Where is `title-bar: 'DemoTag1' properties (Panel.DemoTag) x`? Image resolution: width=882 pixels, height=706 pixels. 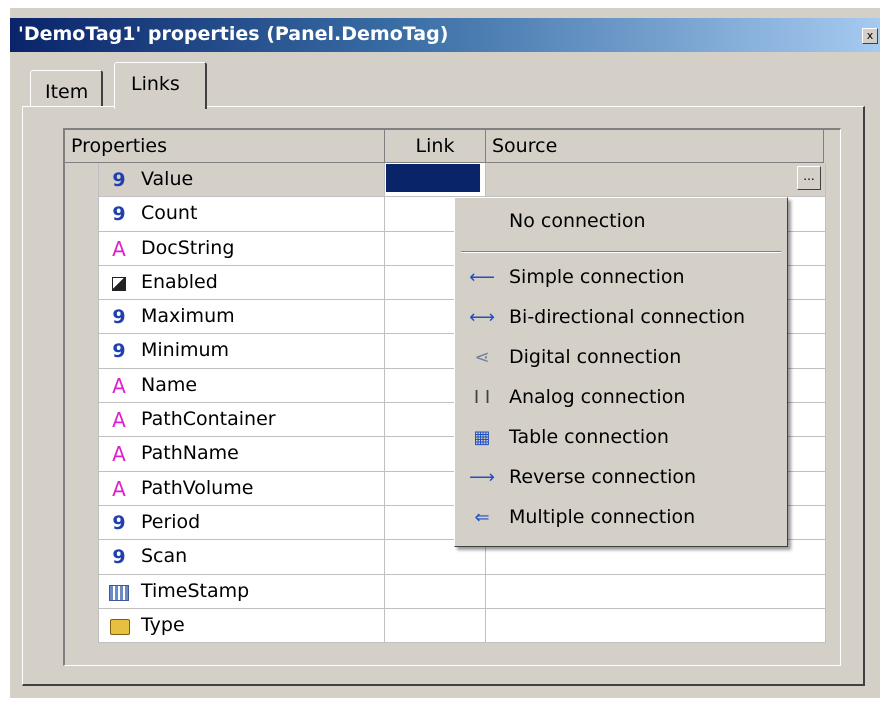 title-bar: 'DemoTag1' properties (Panel.DemoTag) x is located at coordinates (445, 35).